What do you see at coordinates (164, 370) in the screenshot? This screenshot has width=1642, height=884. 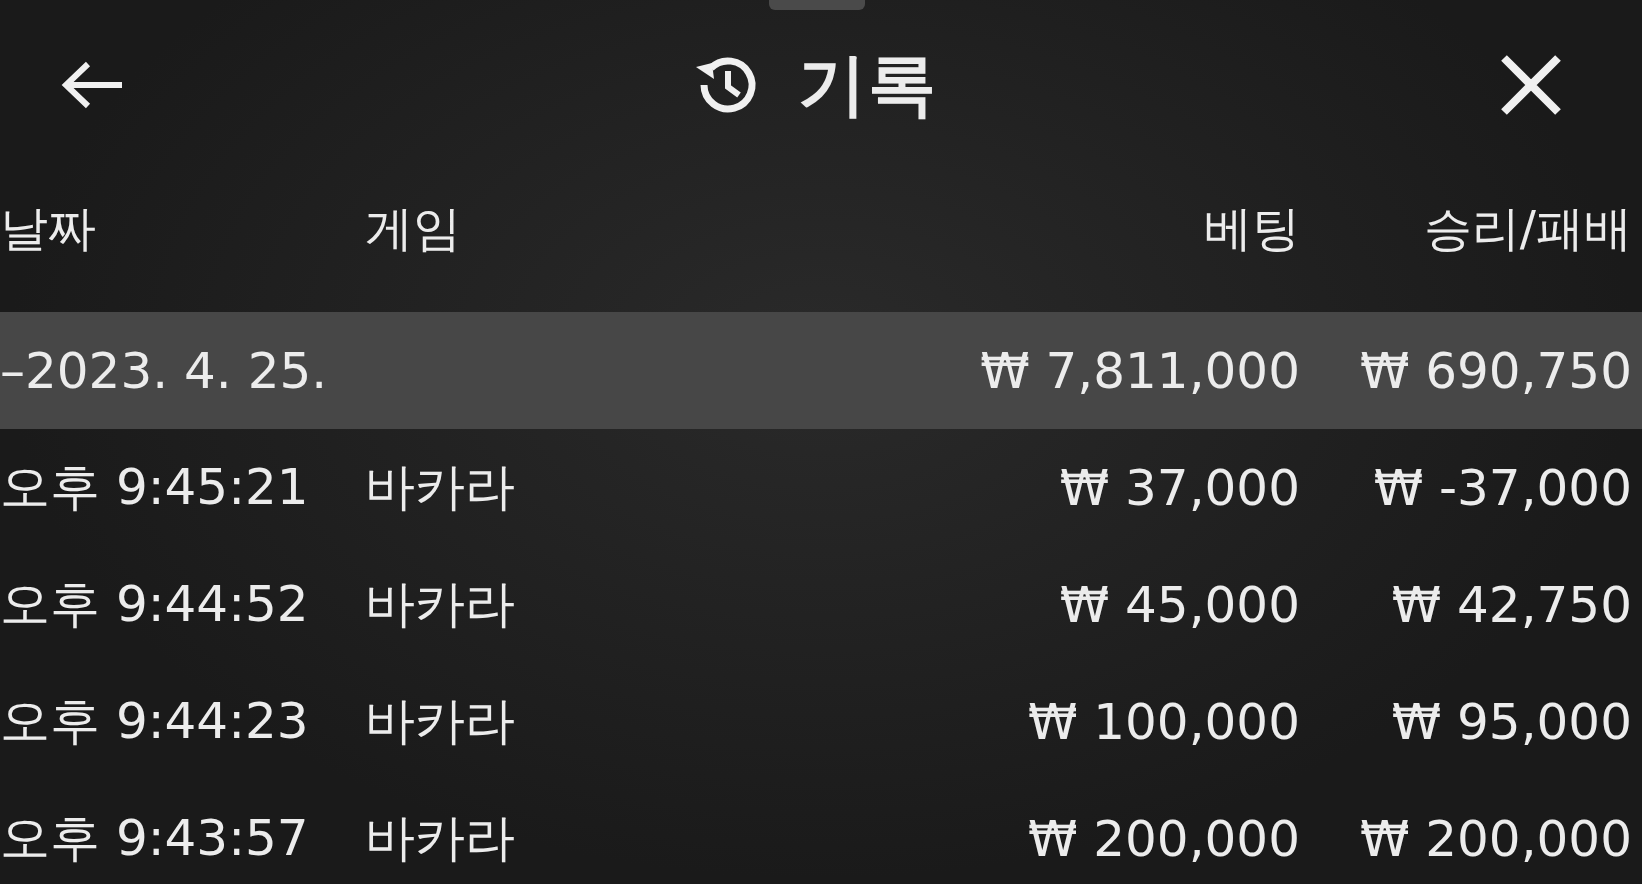 I see `date-cell-text: –2023. 4. 25.` at bounding box center [164, 370].